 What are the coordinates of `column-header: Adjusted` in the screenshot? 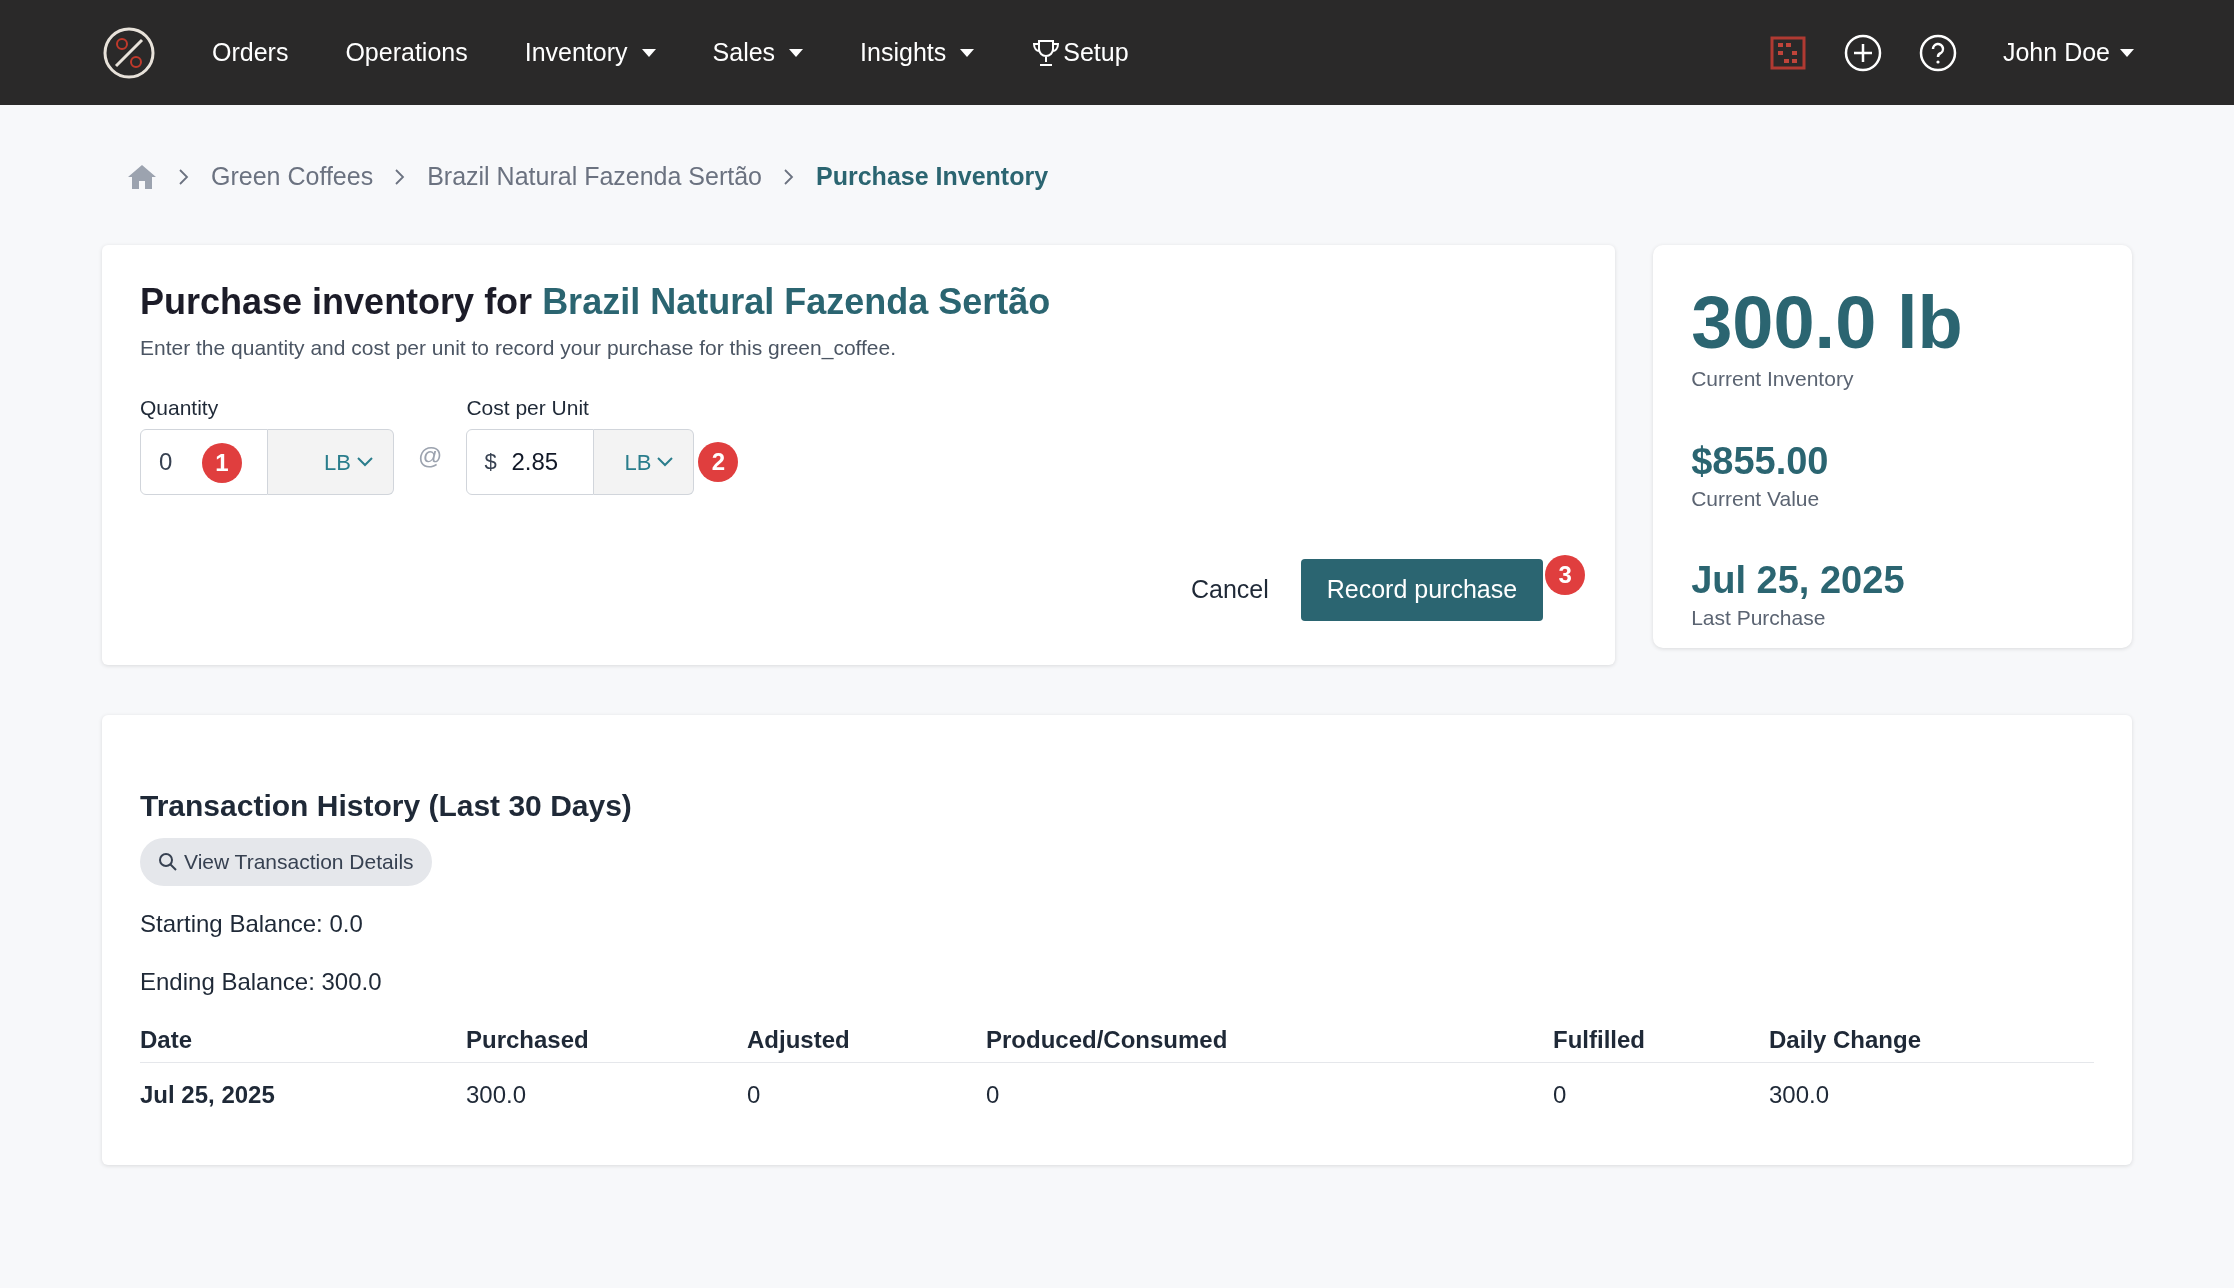 It's located at (798, 1039).